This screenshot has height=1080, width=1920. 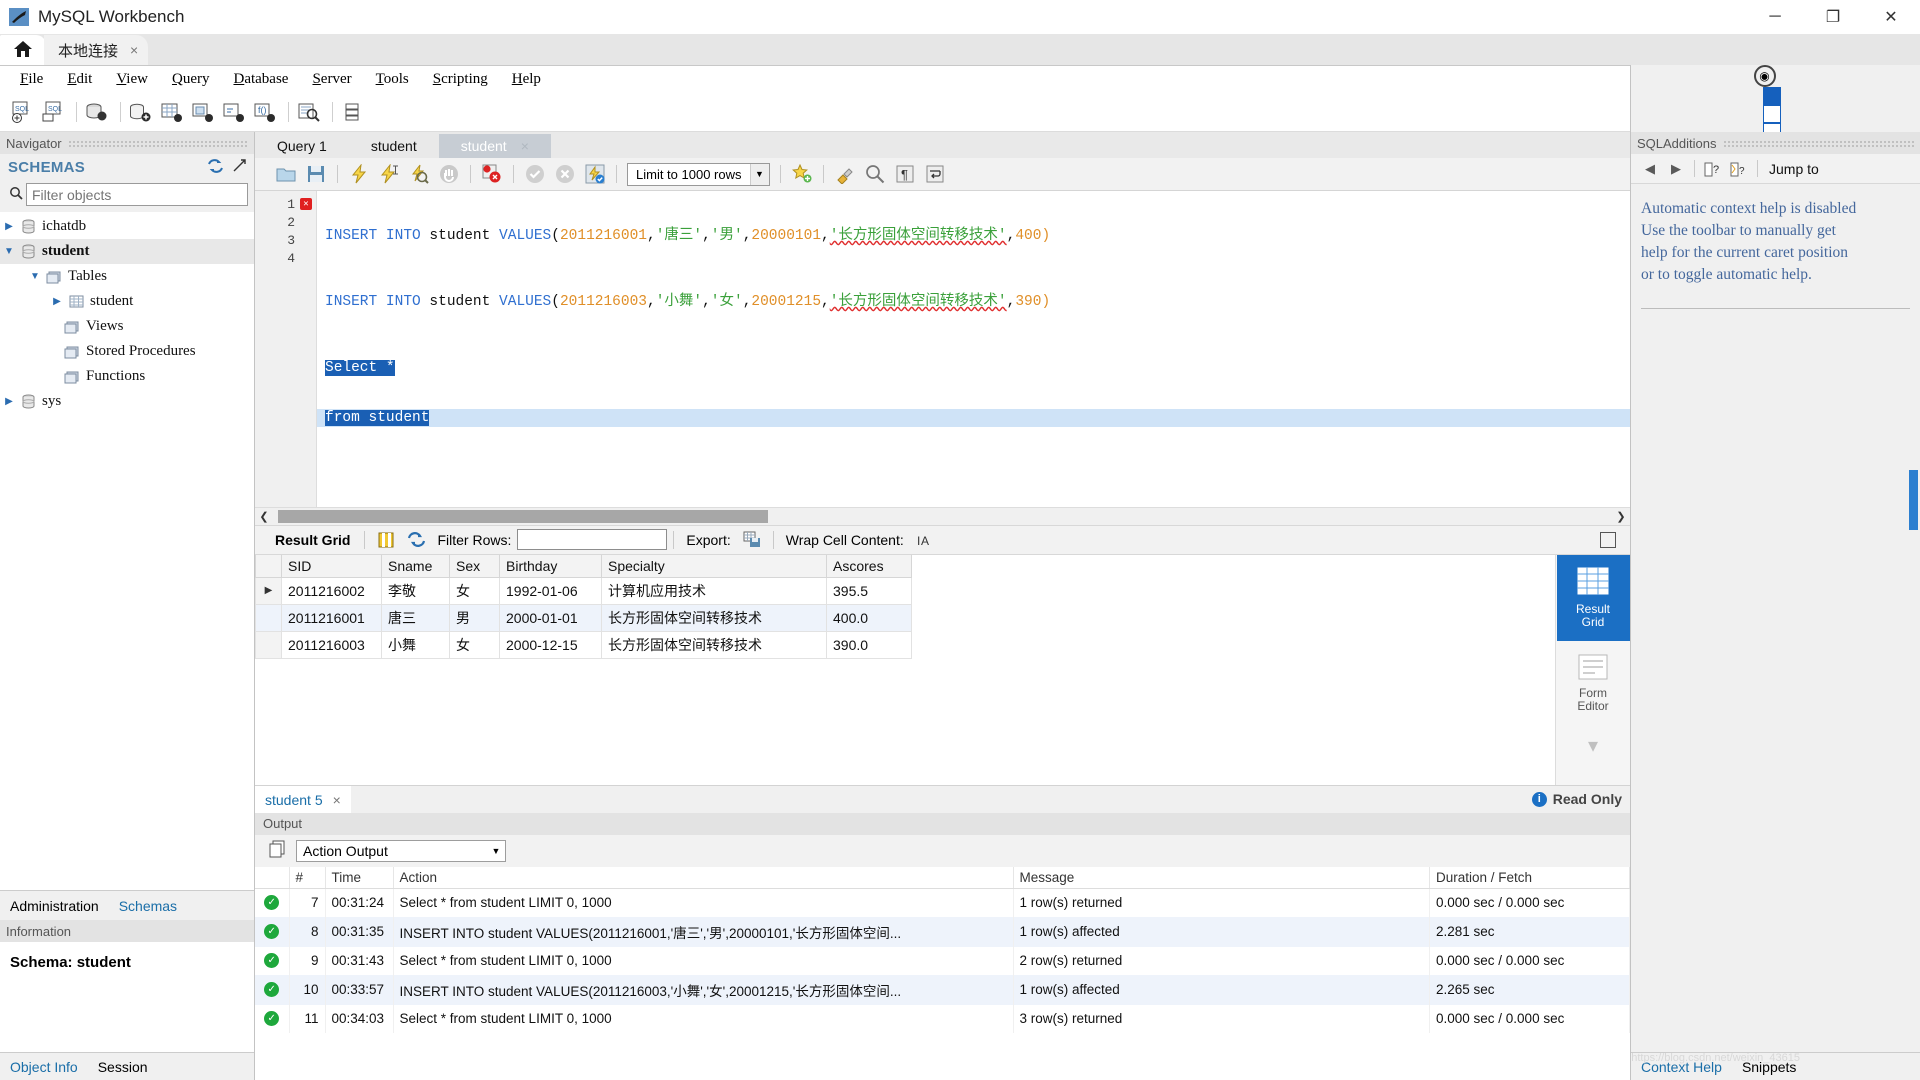 I want to click on cell-ascores: 400.0, so click(x=869, y=617).